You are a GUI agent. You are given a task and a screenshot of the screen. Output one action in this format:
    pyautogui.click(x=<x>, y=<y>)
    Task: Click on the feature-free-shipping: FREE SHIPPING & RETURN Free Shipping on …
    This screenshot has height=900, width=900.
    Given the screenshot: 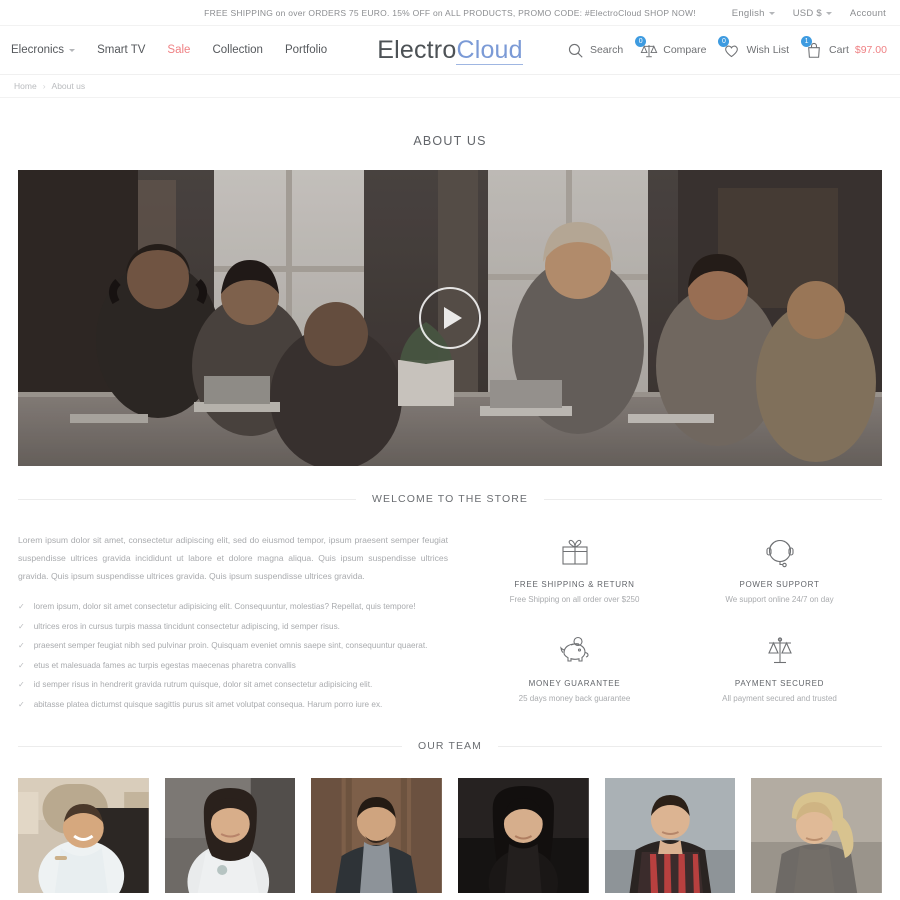 What is the action you would take?
    pyautogui.click(x=574, y=574)
    